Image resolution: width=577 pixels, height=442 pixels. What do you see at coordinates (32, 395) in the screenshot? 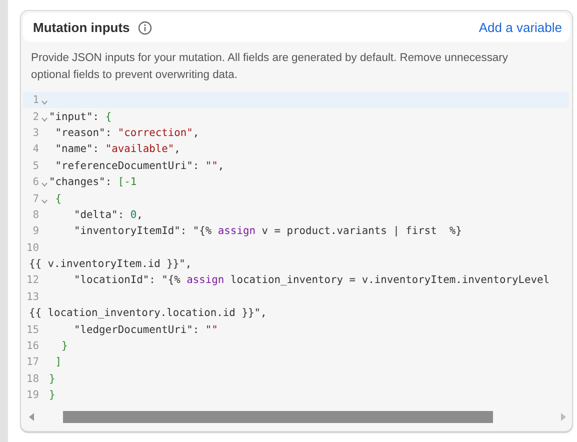
I see `line-number: 19` at bounding box center [32, 395].